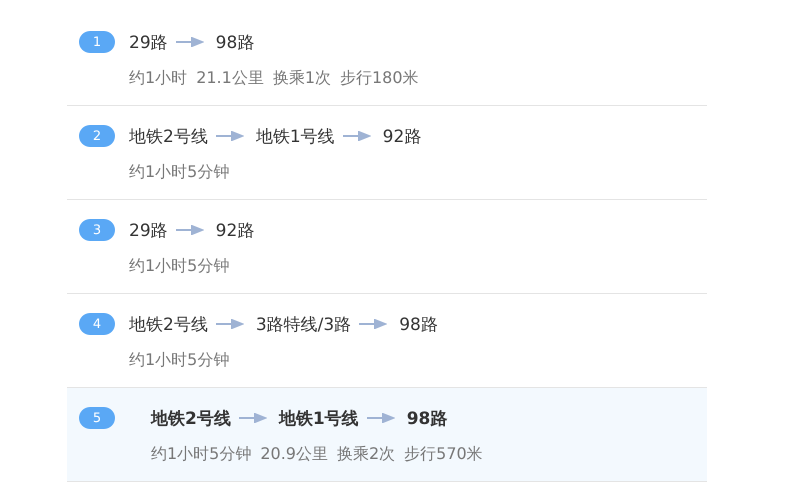 This screenshot has width=800, height=500. Describe the element at coordinates (97, 42) in the screenshot. I see `route-number-badge: 1` at that location.